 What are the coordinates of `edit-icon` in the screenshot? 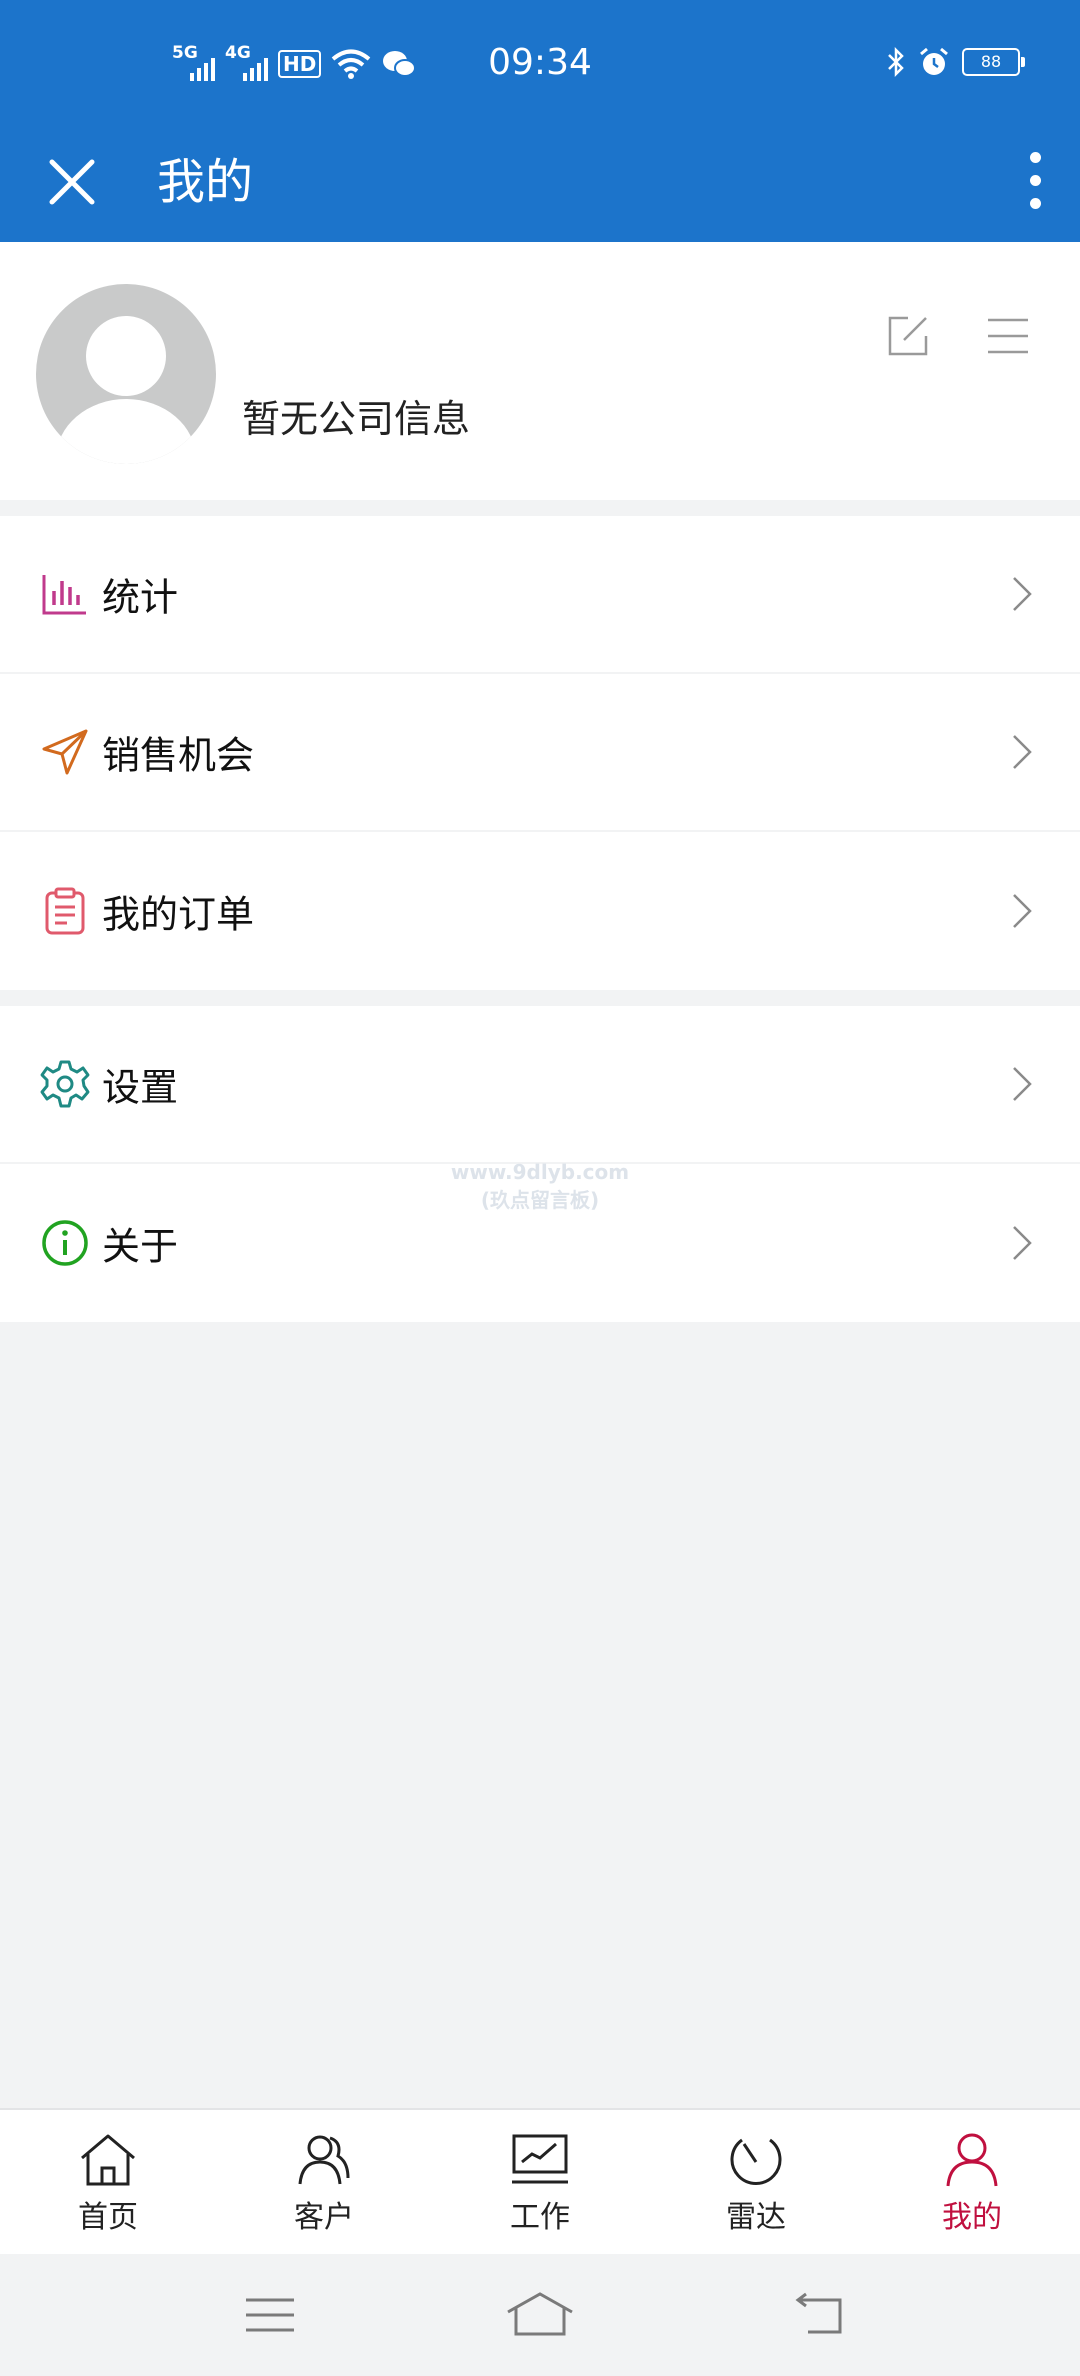 It's located at (908, 336).